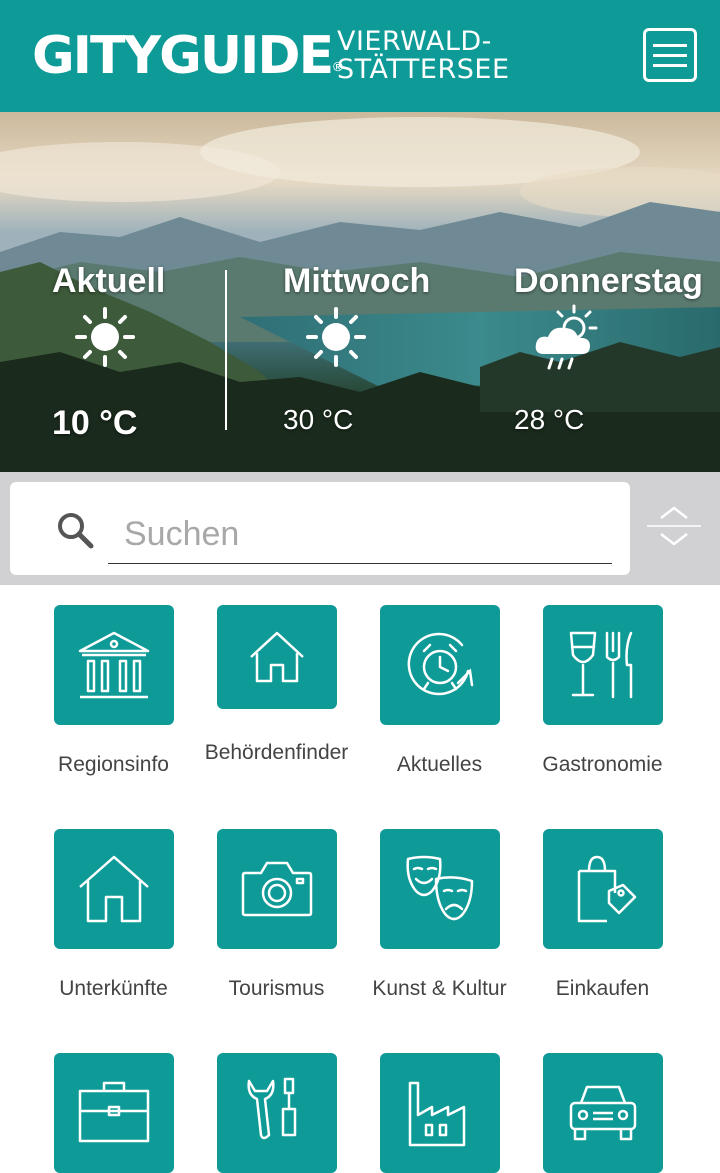  Describe the element at coordinates (276, 988) in the screenshot. I see `category-label: Tourismus` at that location.